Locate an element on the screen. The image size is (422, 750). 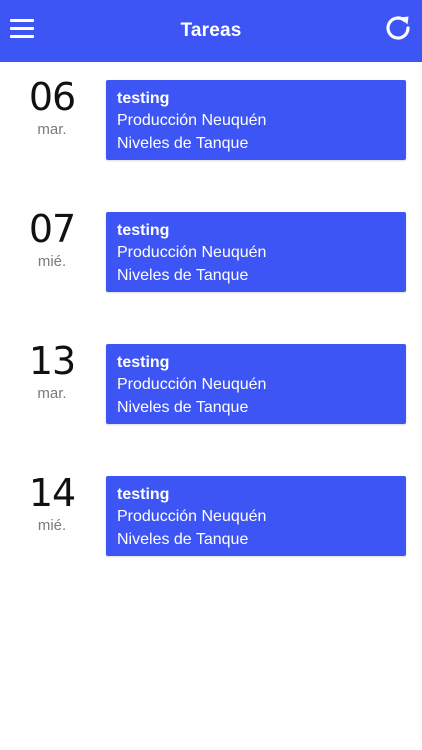
refresh-button is located at coordinates (398, 28).